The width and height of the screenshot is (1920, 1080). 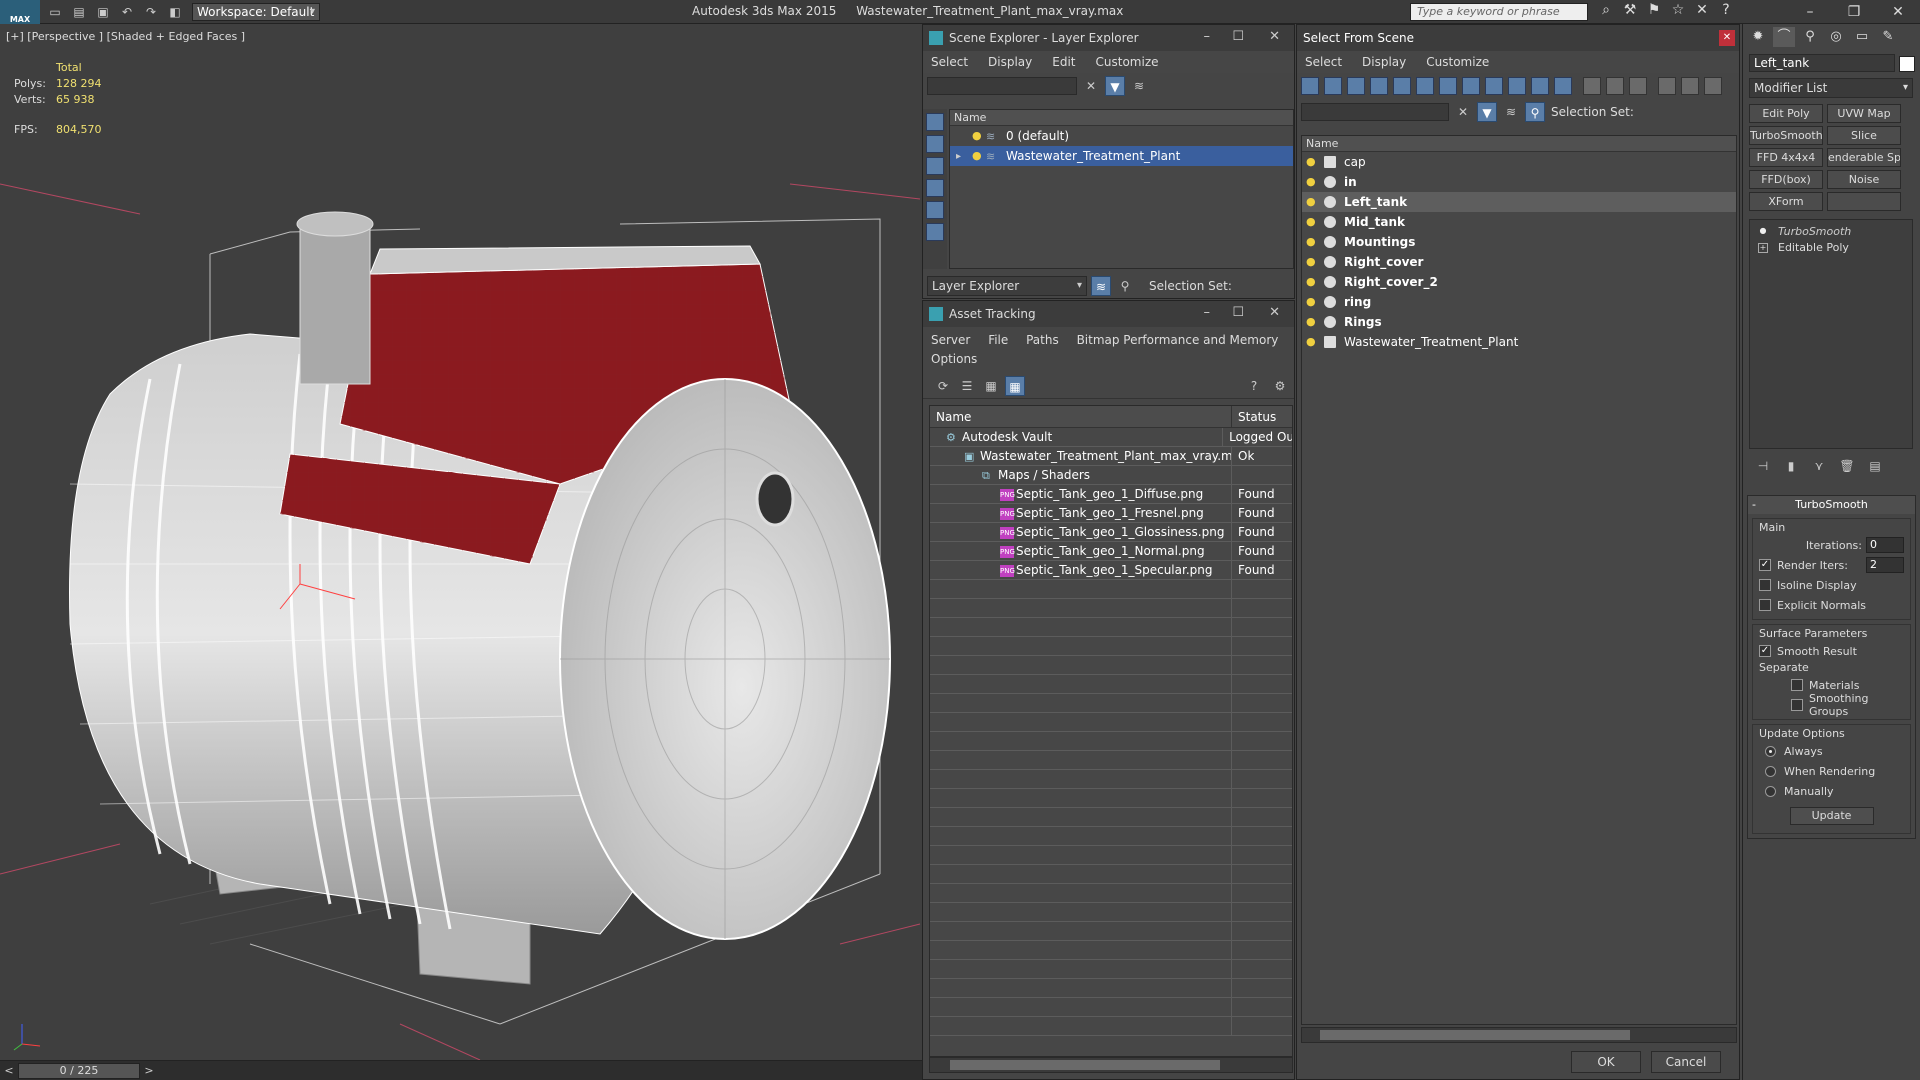 What do you see at coordinates (1519, 322) in the screenshot?
I see `list-item: ● Rings` at bounding box center [1519, 322].